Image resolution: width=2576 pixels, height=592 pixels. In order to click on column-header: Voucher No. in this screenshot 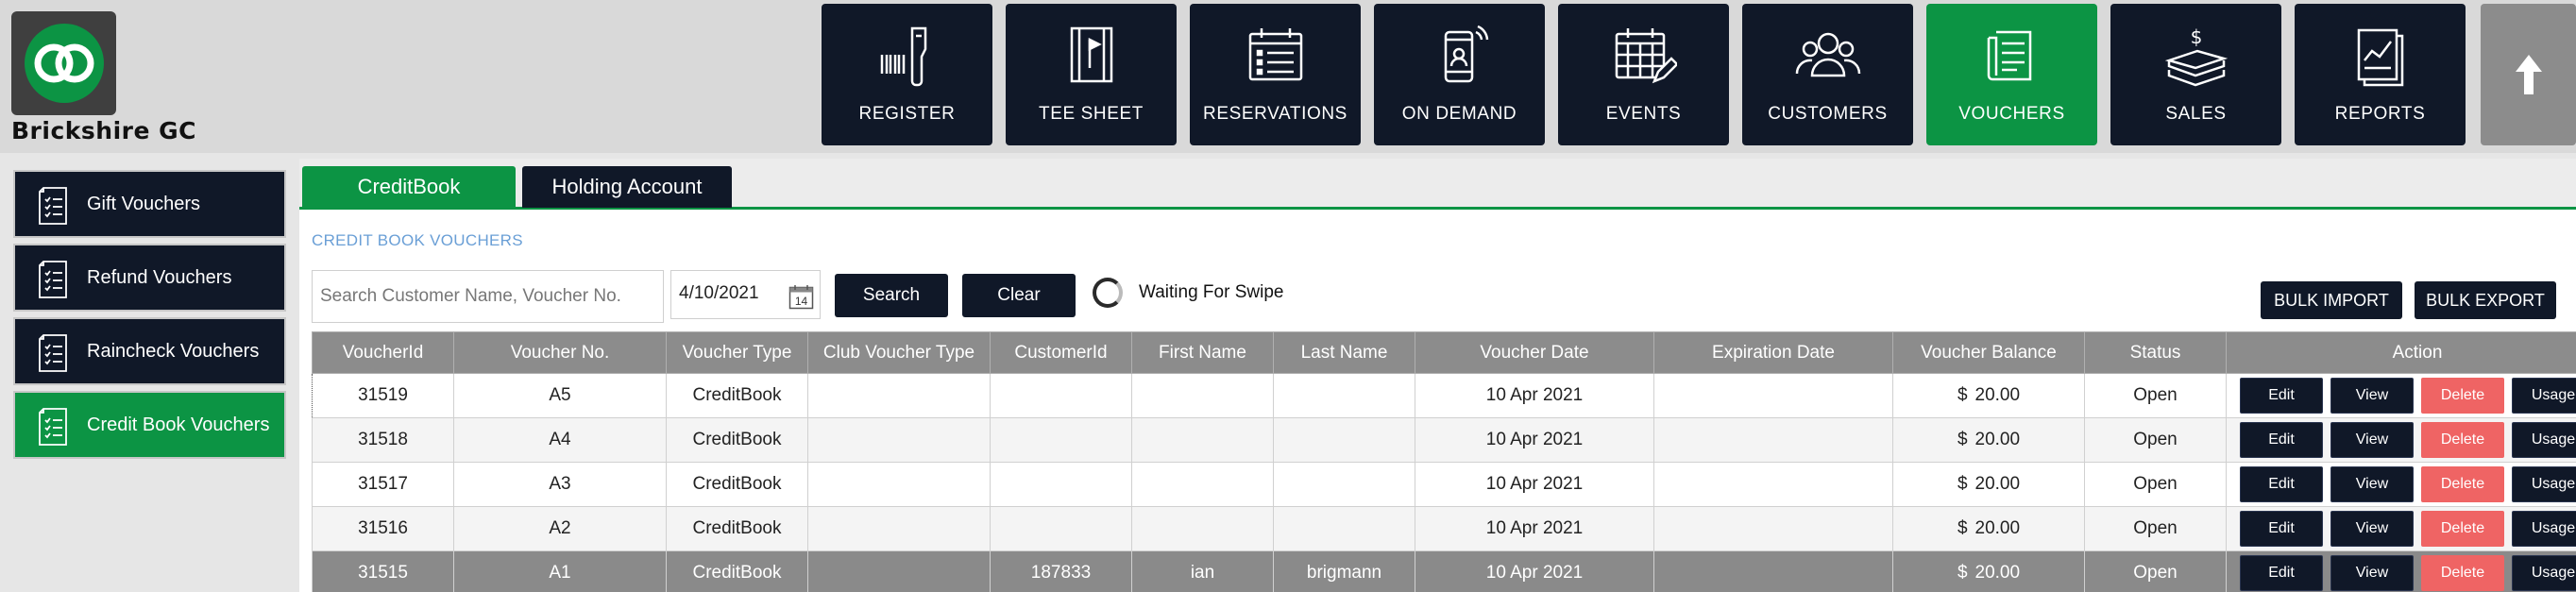, I will do `click(560, 353)`.